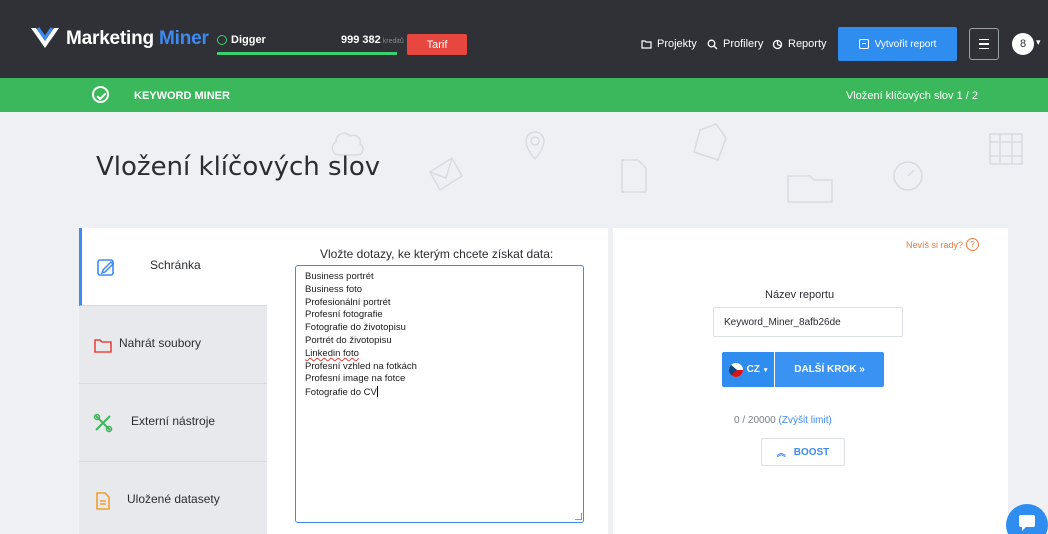  Describe the element at coordinates (355, 328) in the screenshot. I see `keyword-line: Fotografie do životopisu` at that location.